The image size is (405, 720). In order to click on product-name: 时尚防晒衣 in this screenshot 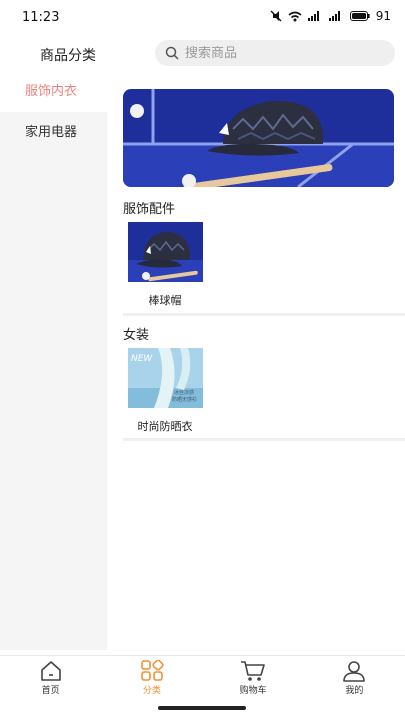, I will do `click(165, 426)`.